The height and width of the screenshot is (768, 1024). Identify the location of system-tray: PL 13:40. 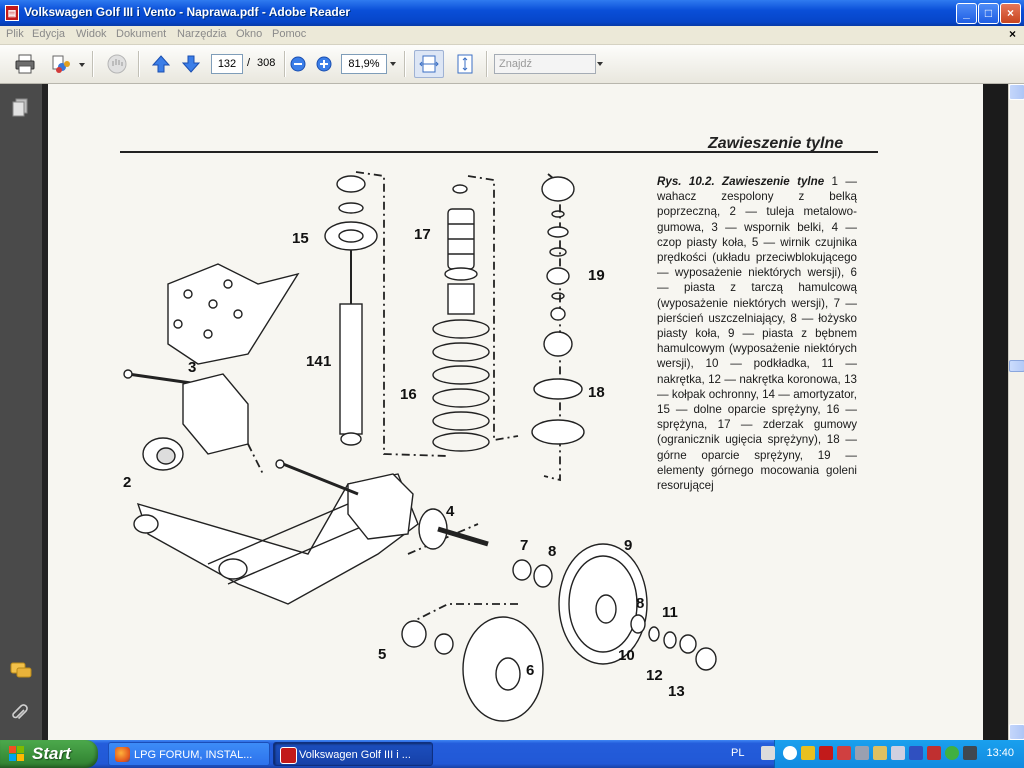
(877, 754).